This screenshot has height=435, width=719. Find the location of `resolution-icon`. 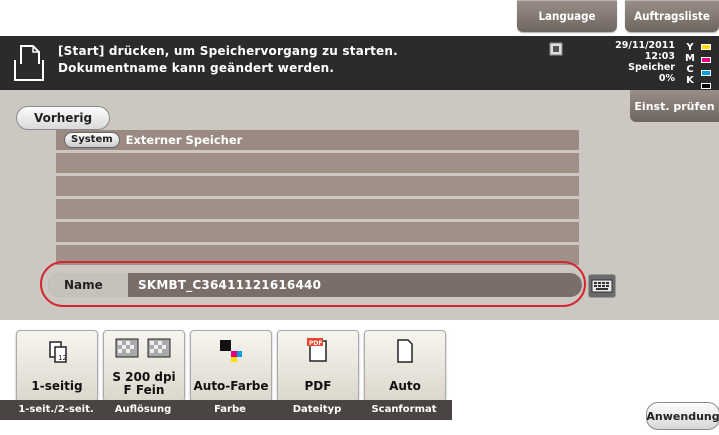

resolution-icon is located at coordinates (143, 348).